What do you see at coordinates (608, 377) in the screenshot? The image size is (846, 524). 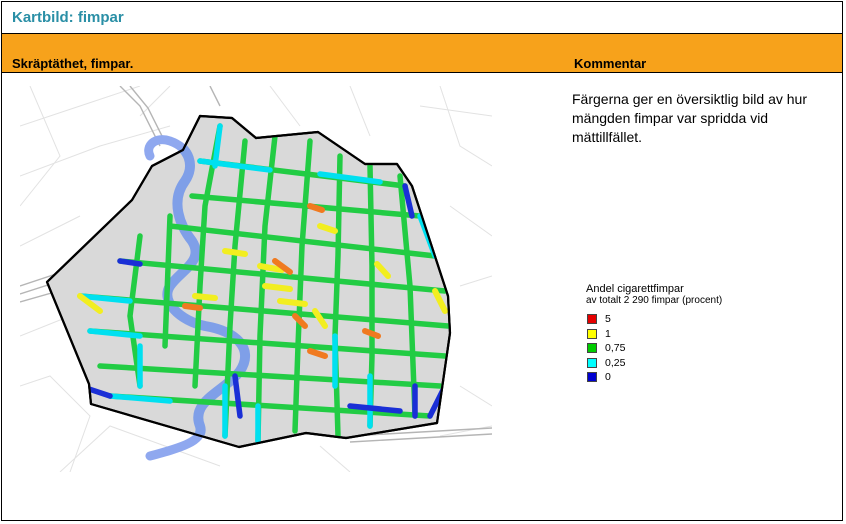 I see `legend-label: 0` at bounding box center [608, 377].